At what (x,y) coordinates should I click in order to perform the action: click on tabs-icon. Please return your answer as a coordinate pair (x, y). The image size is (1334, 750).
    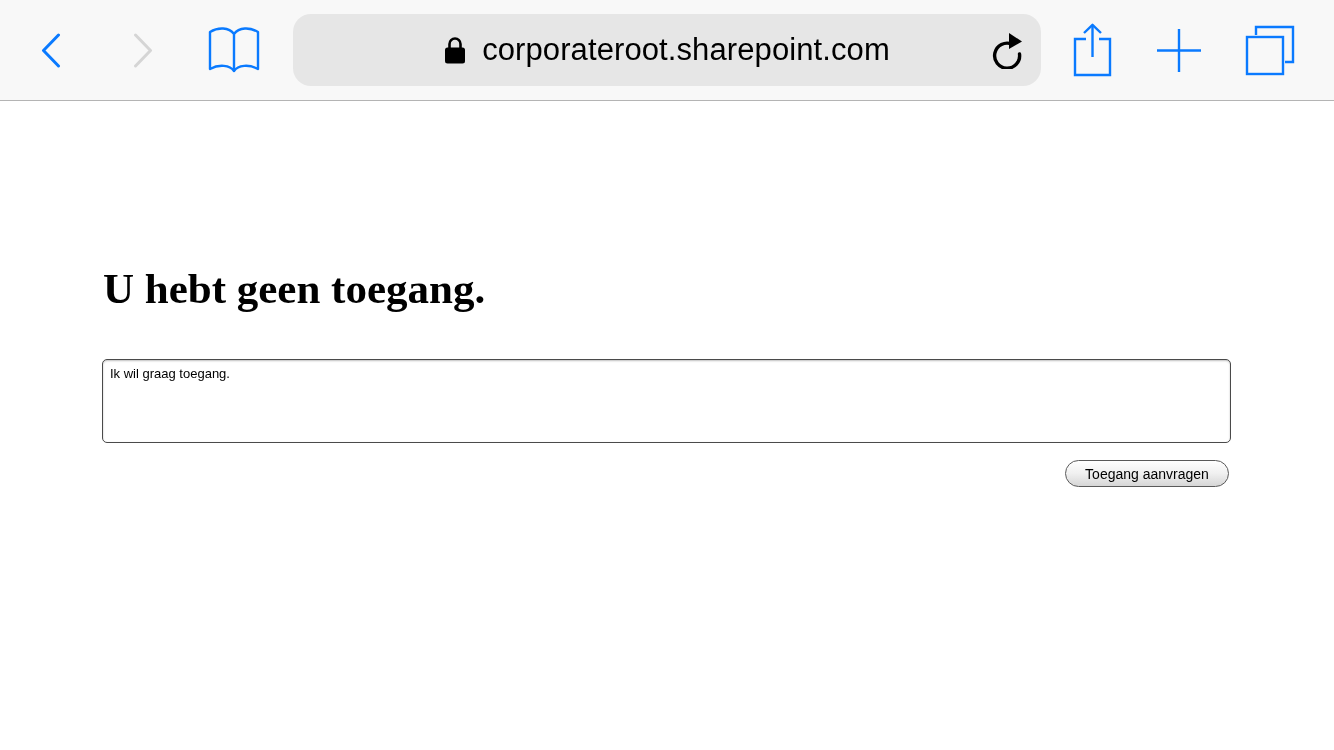
    Looking at the image, I should click on (1270, 50).